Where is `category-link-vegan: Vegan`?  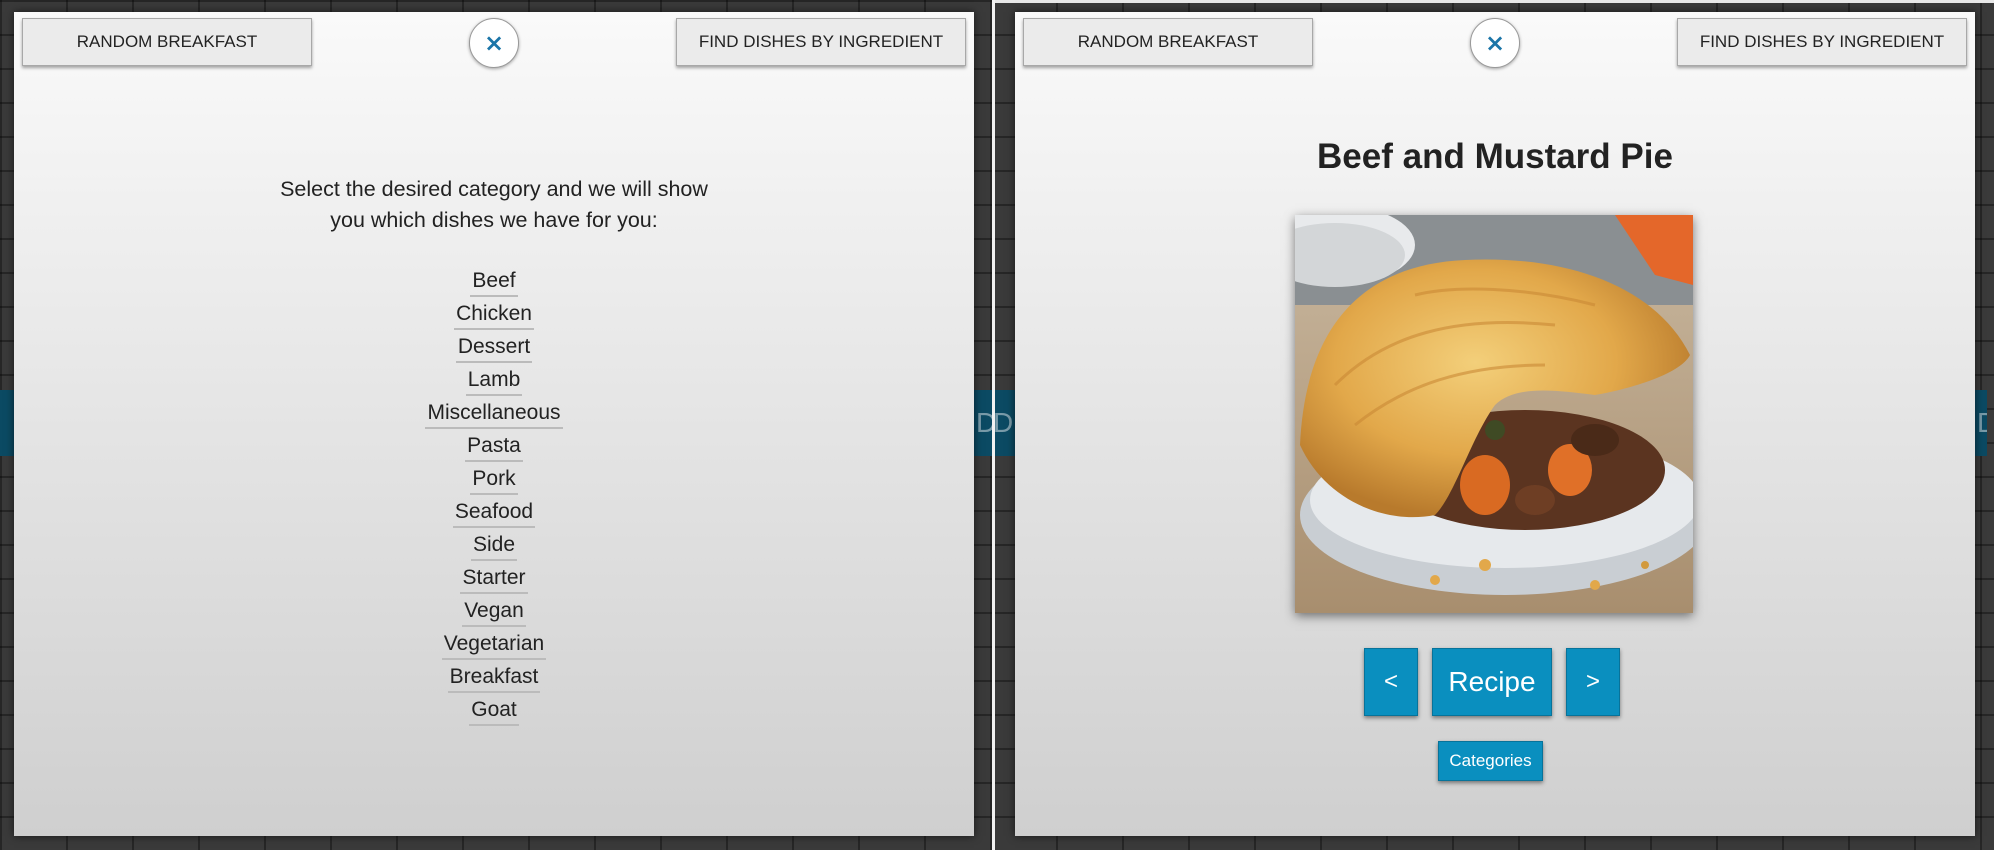
category-link-vegan: Vegan is located at coordinates (494, 611).